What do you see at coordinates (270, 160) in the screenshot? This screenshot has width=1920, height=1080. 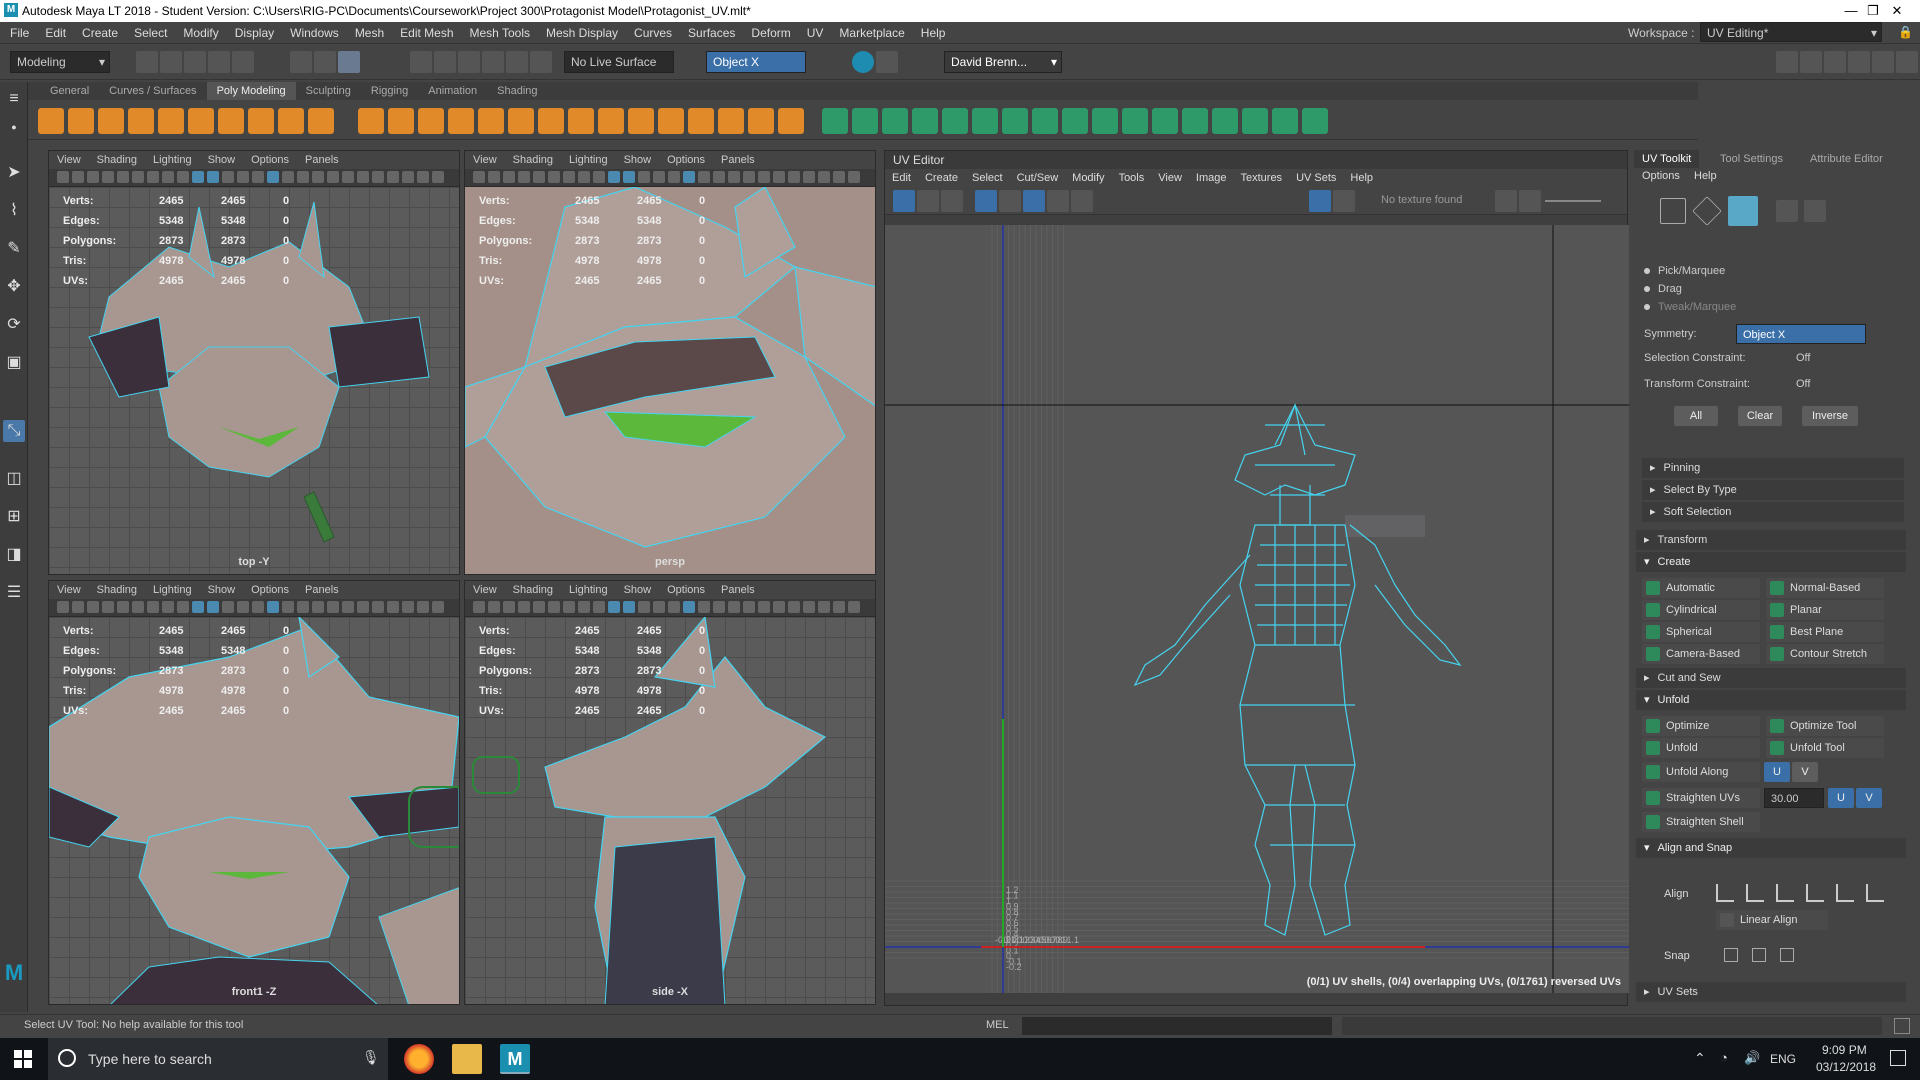 I see `vp-menu-options: Options` at bounding box center [270, 160].